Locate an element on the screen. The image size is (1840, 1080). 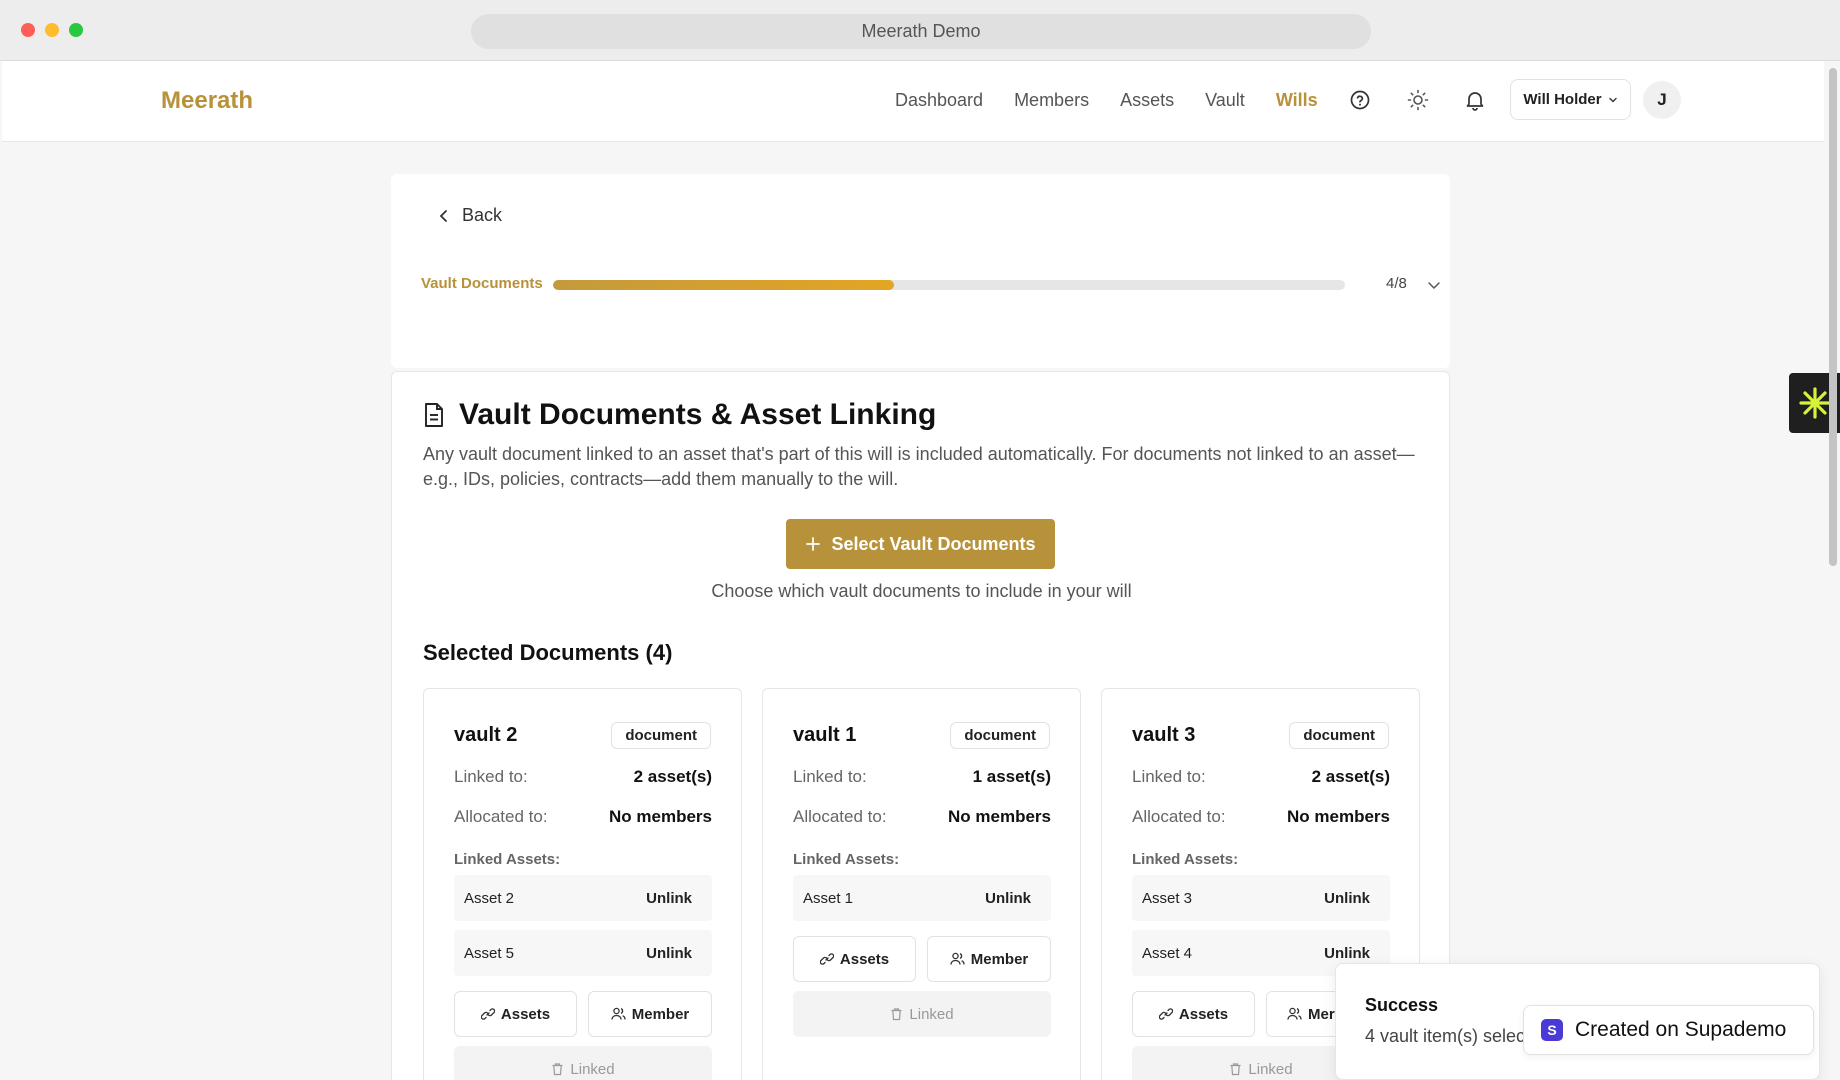
maximize-window-button is located at coordinates (76, 30).